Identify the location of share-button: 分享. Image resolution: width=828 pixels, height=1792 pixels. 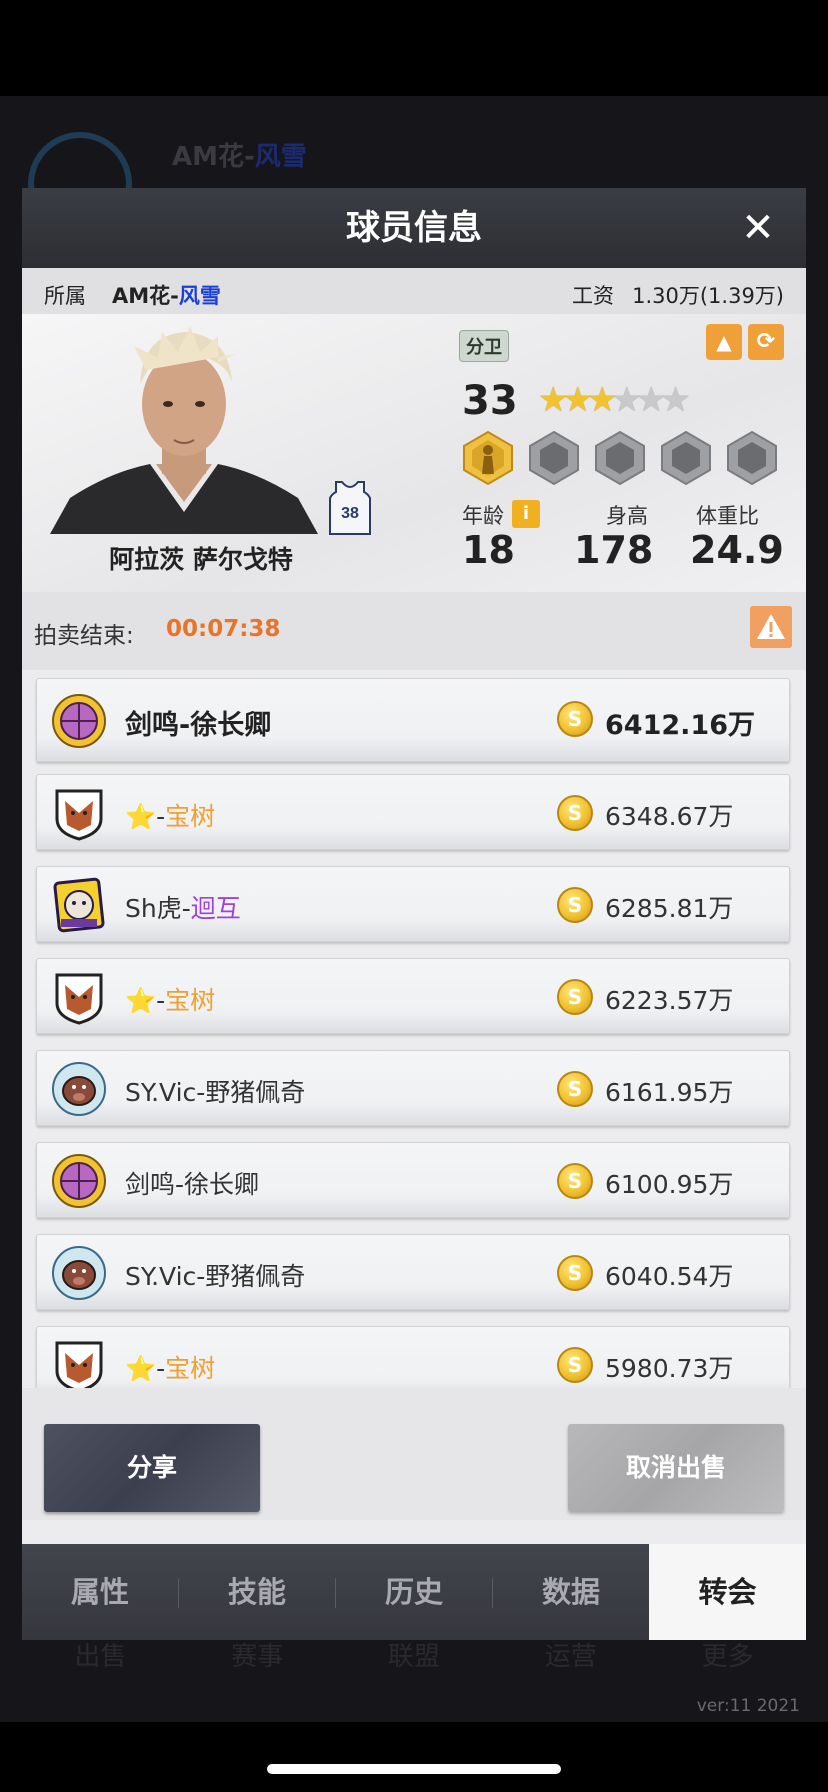
(152, 1468).